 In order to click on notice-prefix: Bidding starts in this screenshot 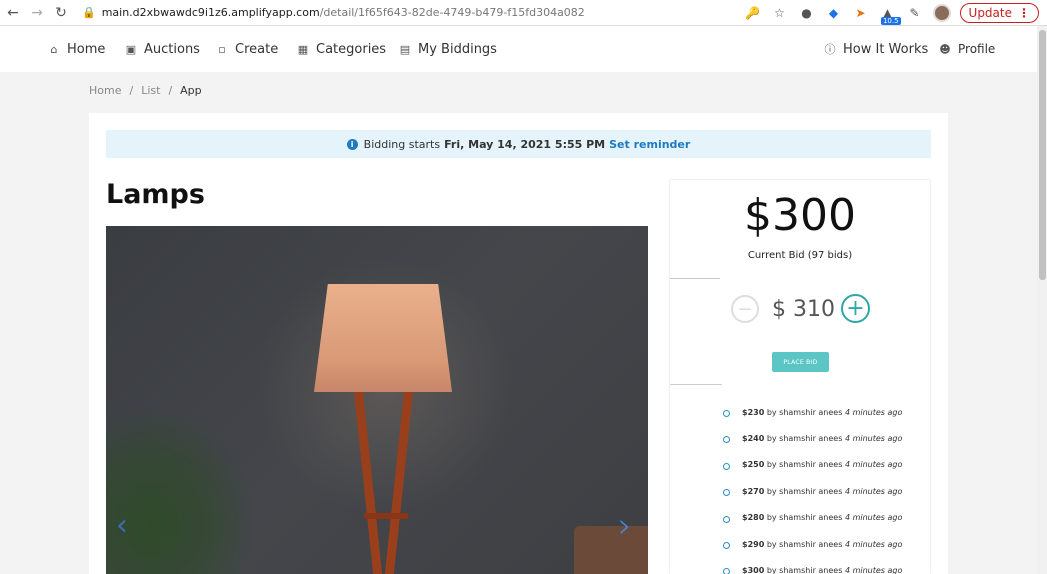, I will do `click(402, 144)`.